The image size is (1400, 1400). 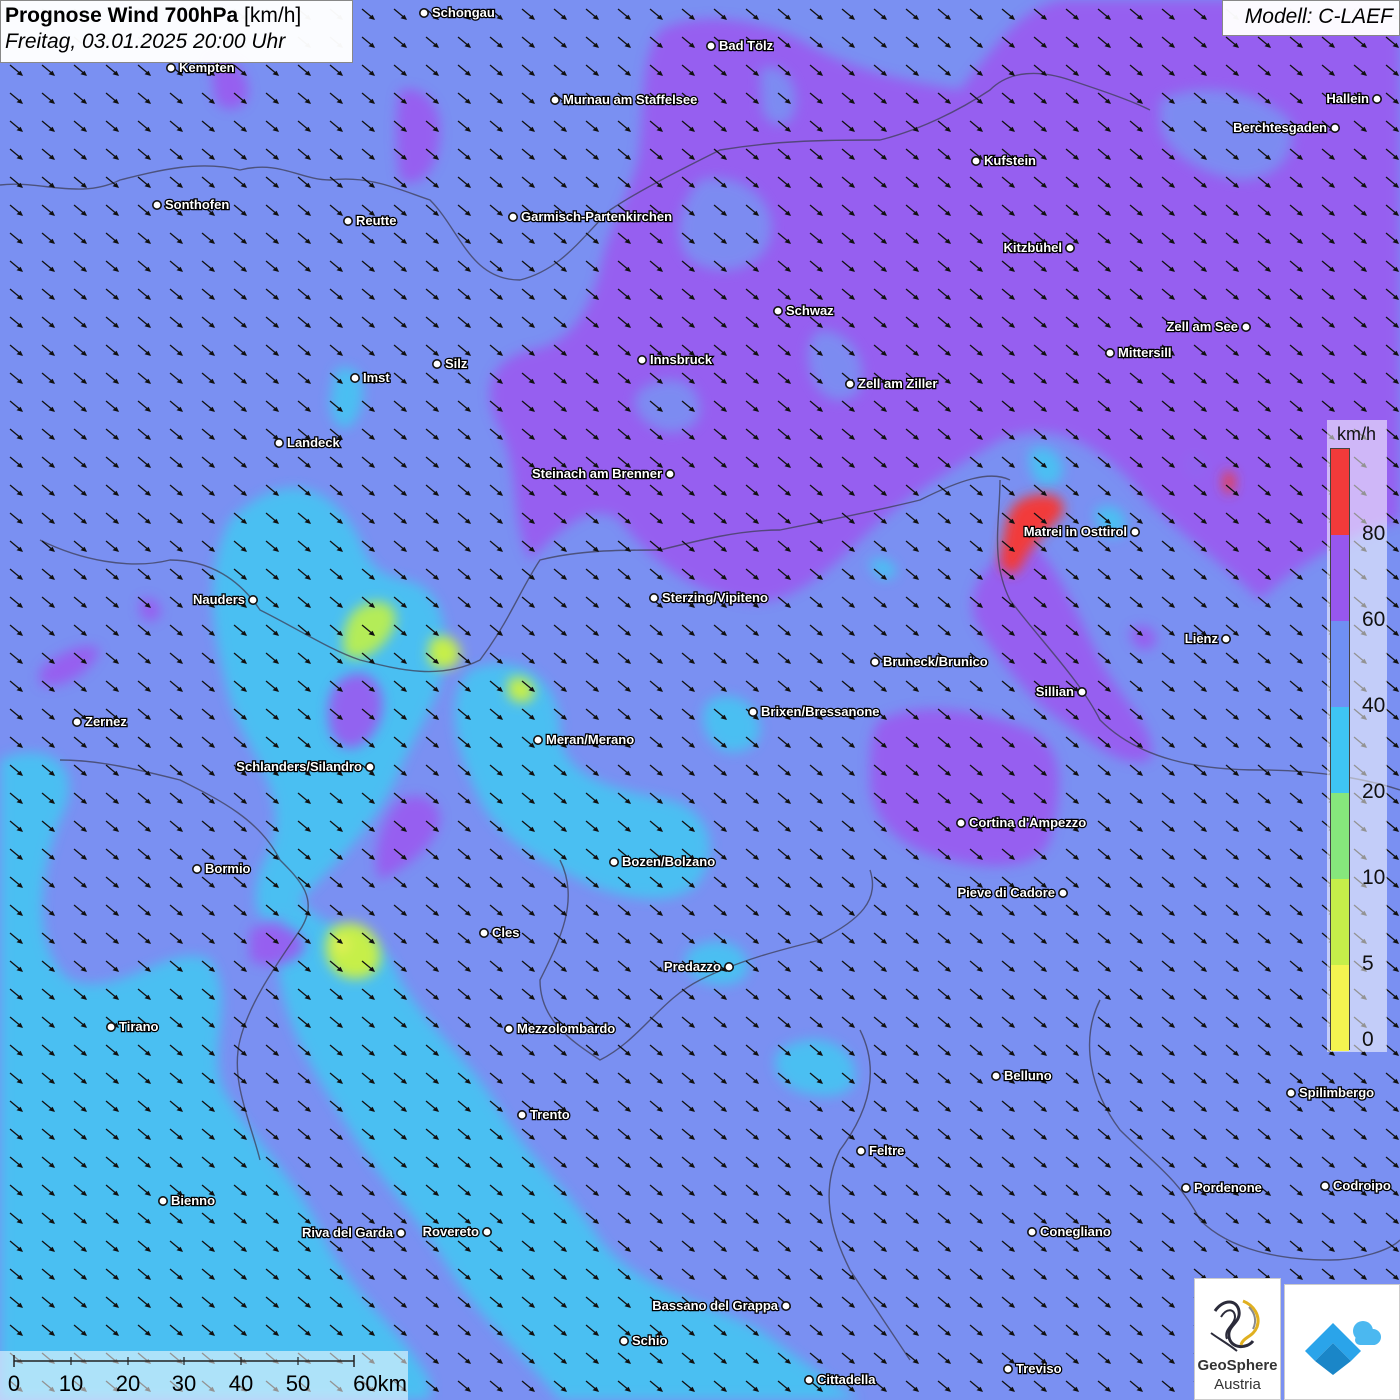 I want to click on city-label: Lienz, so click(x=1202, y=638).